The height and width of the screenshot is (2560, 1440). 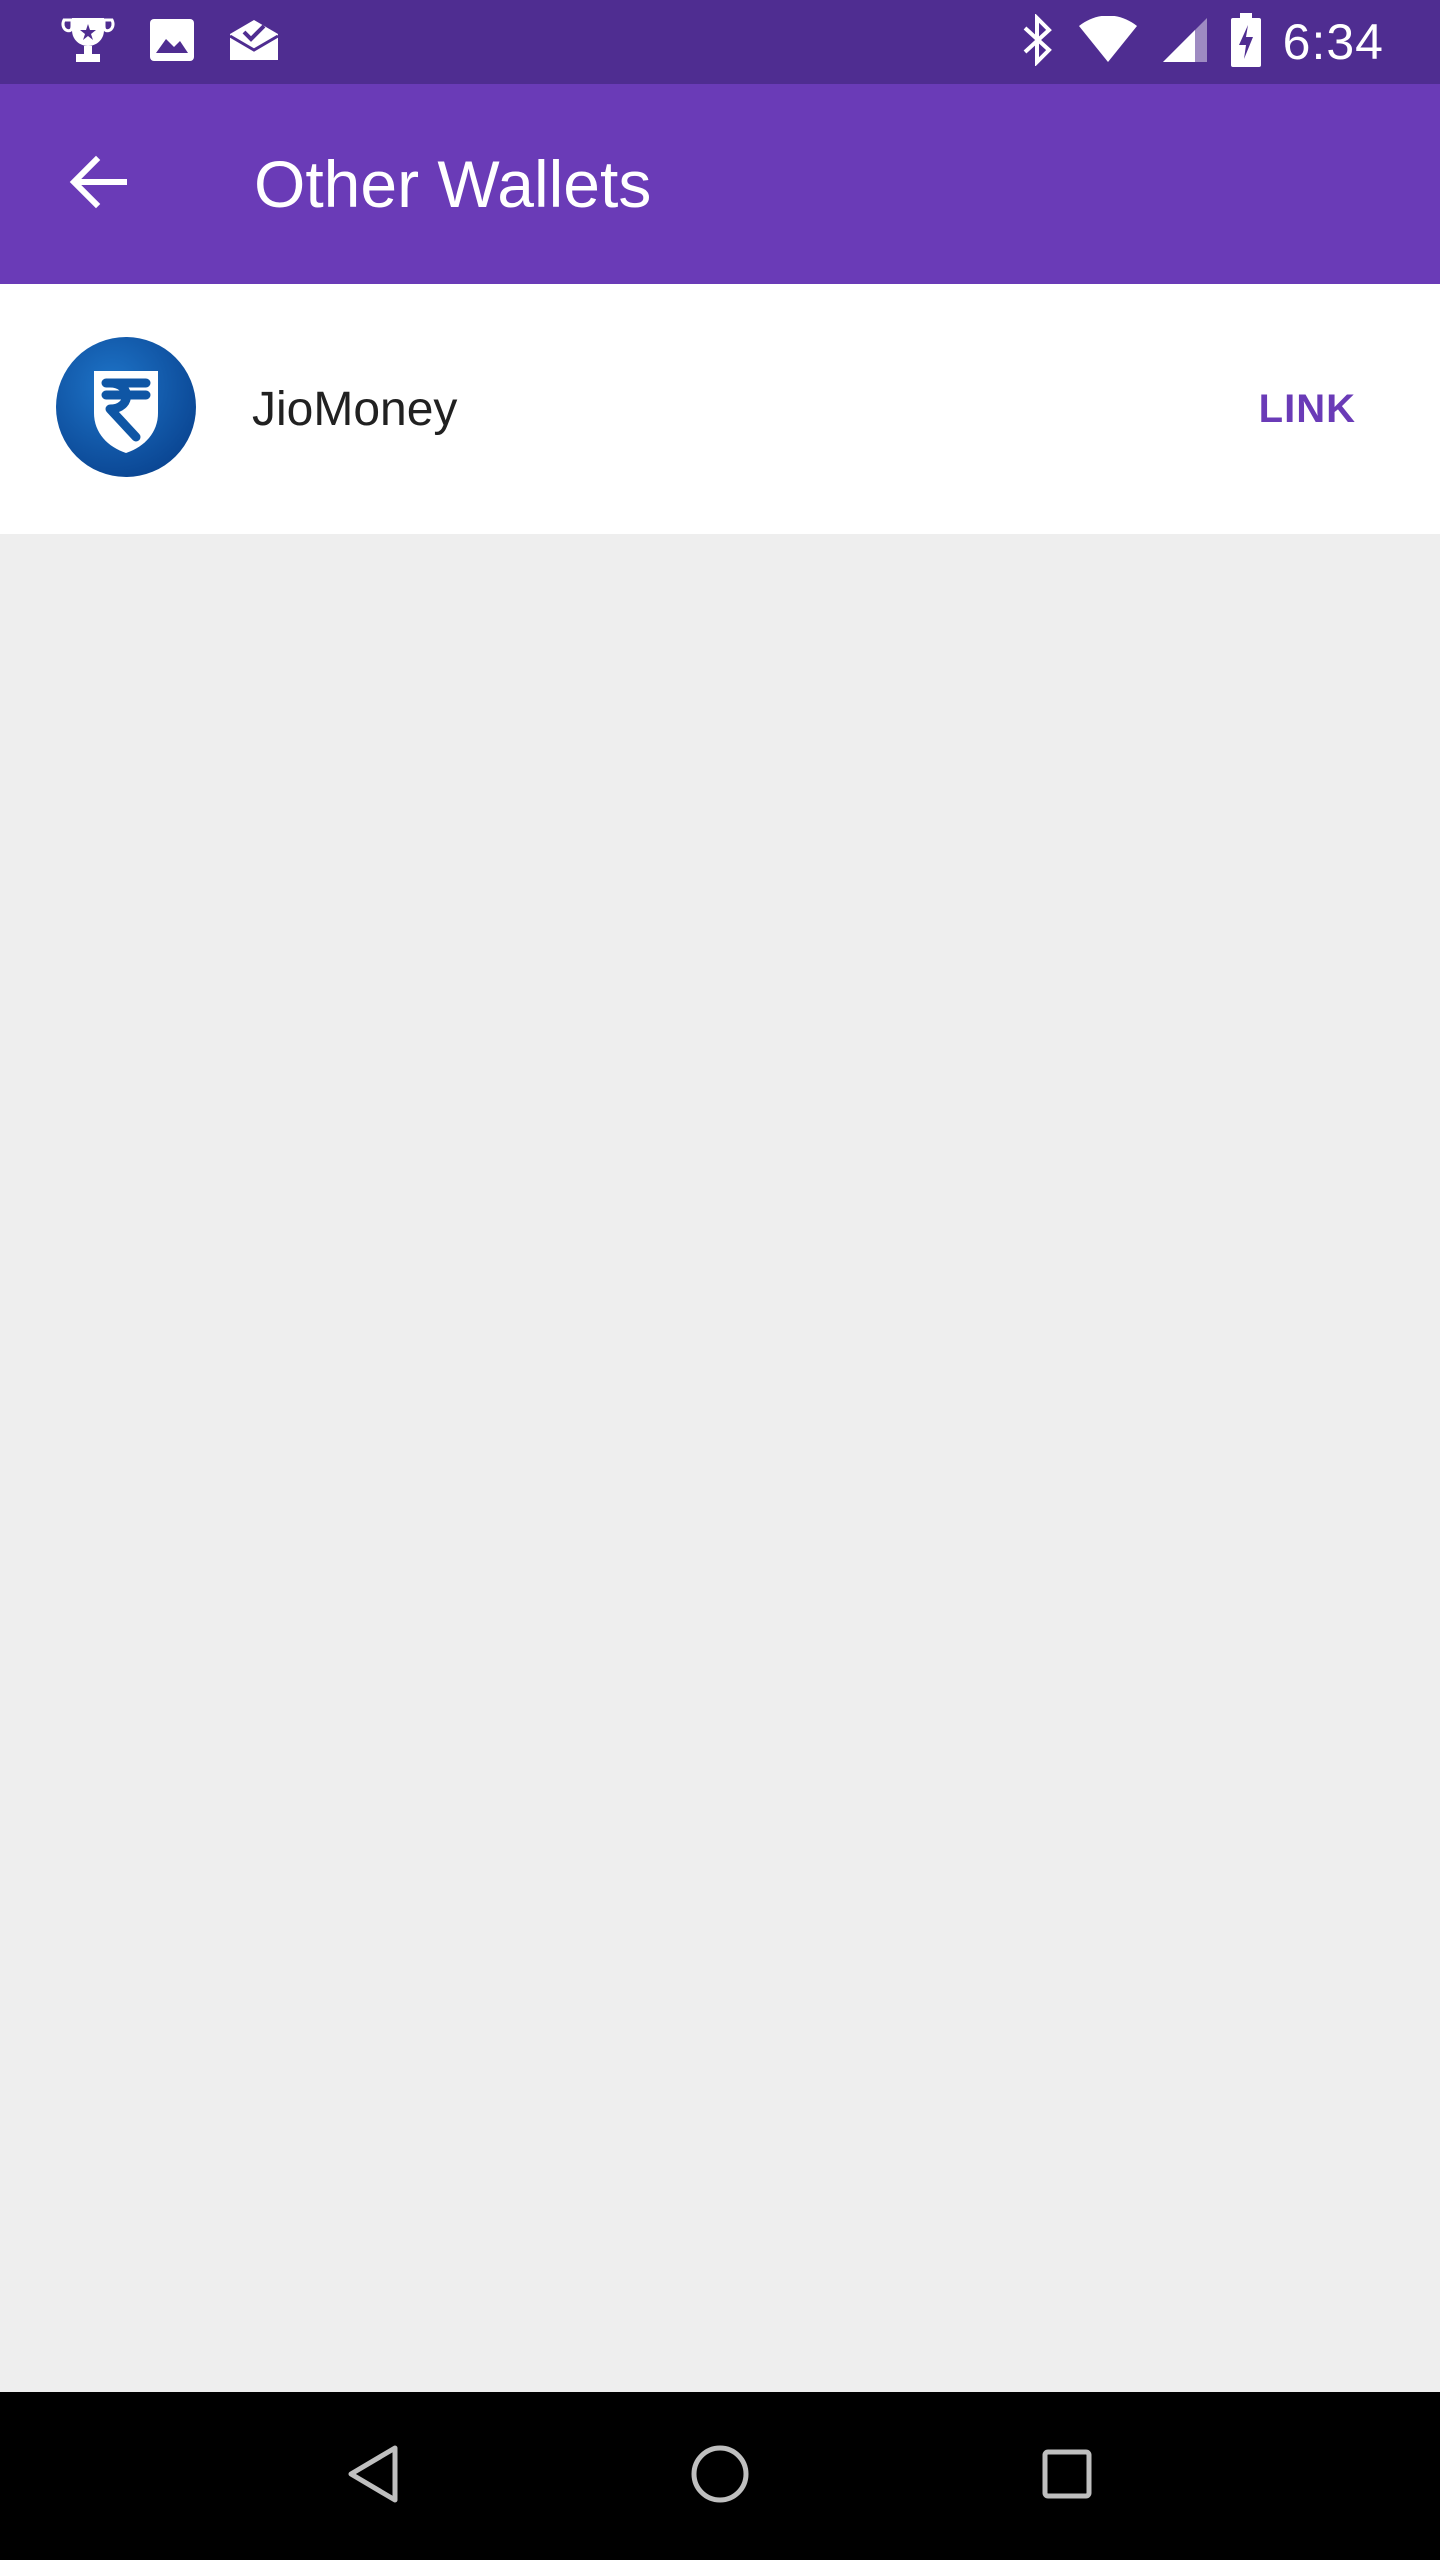 I want to click on nav-back-button, so click(x=373, y=2476).